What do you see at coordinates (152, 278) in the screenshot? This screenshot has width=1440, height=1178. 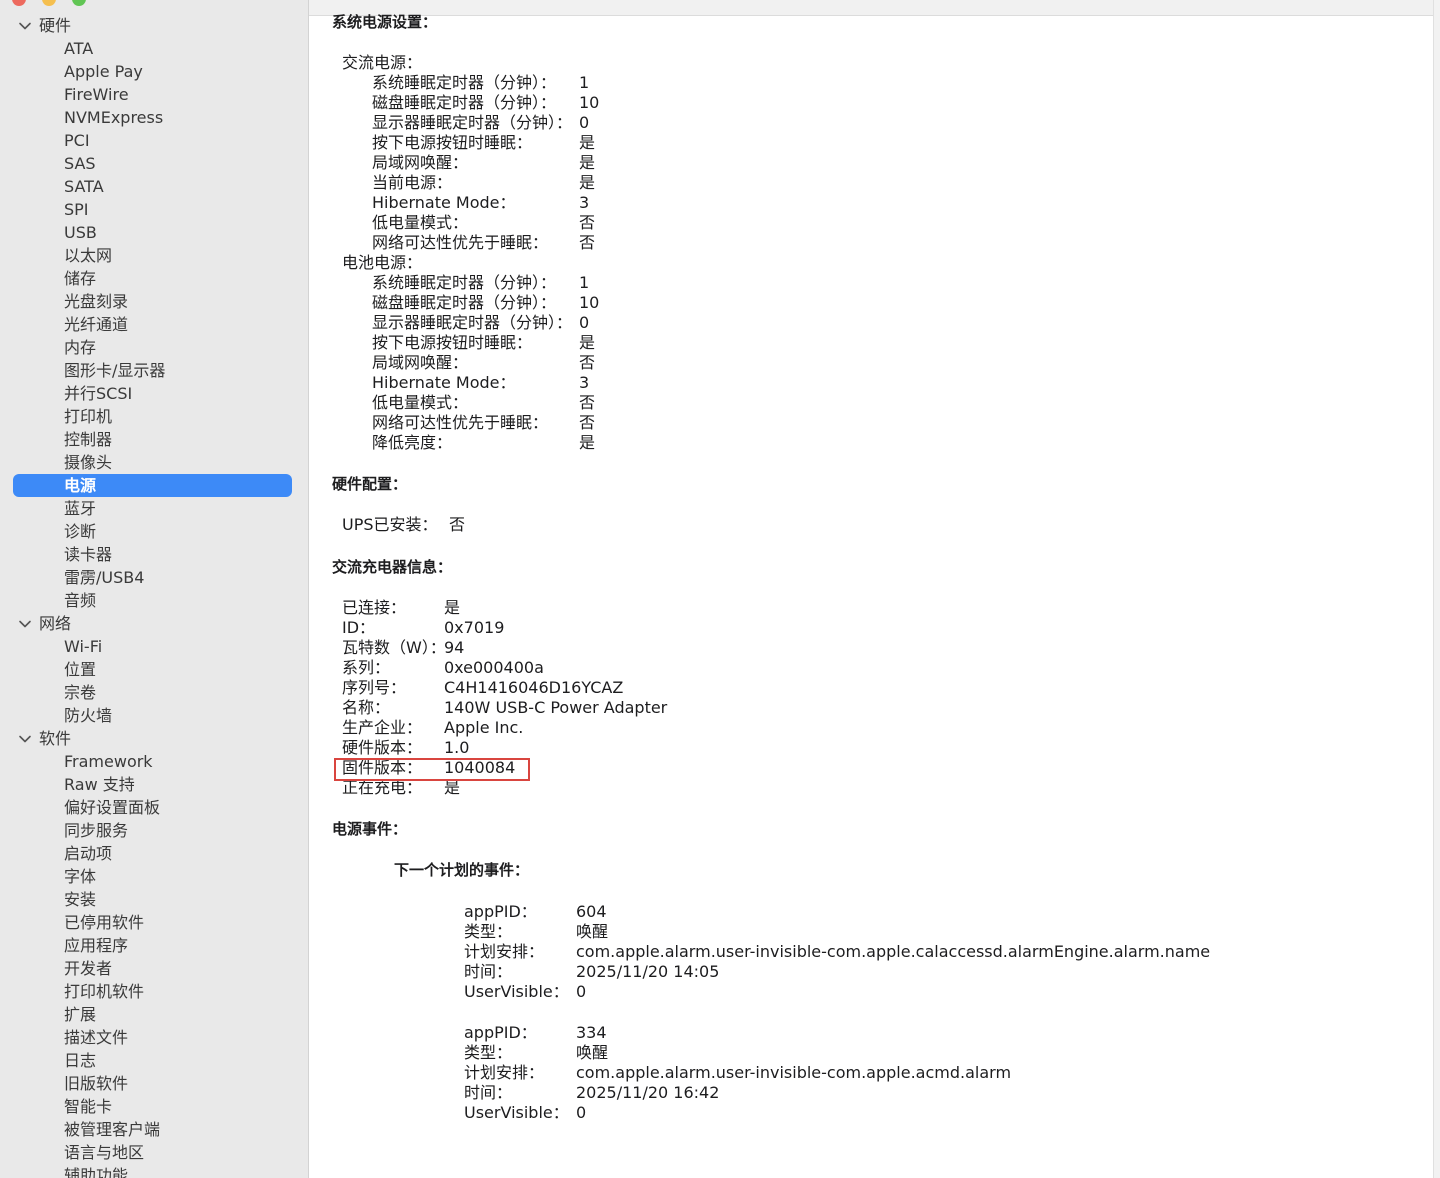 I see `sidebar-item: 储存` at bounding box center [152, 278].